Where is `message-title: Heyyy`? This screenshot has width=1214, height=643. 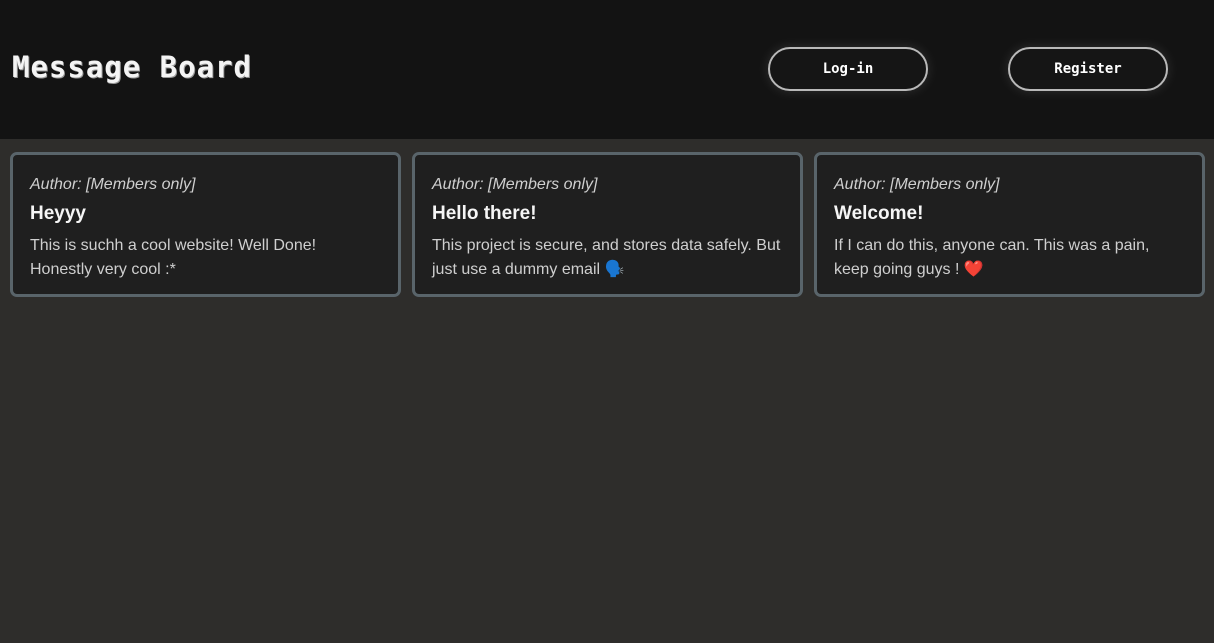 message-title: Heyyy is located at coordinates (58, 213).